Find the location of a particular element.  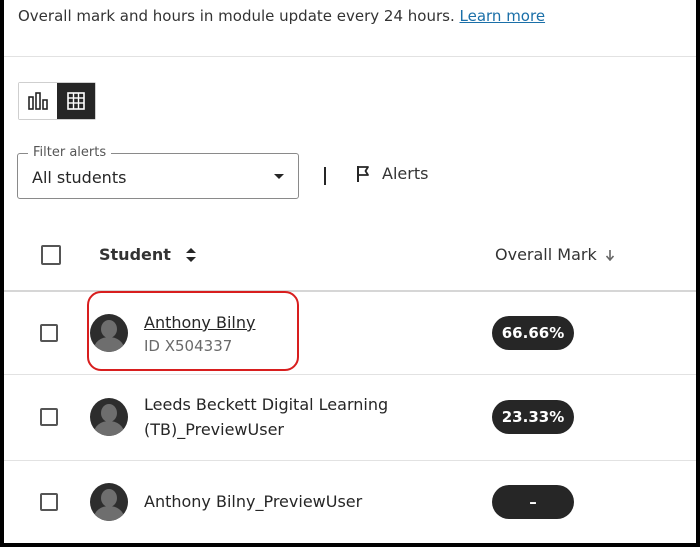

student-name-line1: Leeds Beckett Digital Learning is located at coordinates (266, 404).